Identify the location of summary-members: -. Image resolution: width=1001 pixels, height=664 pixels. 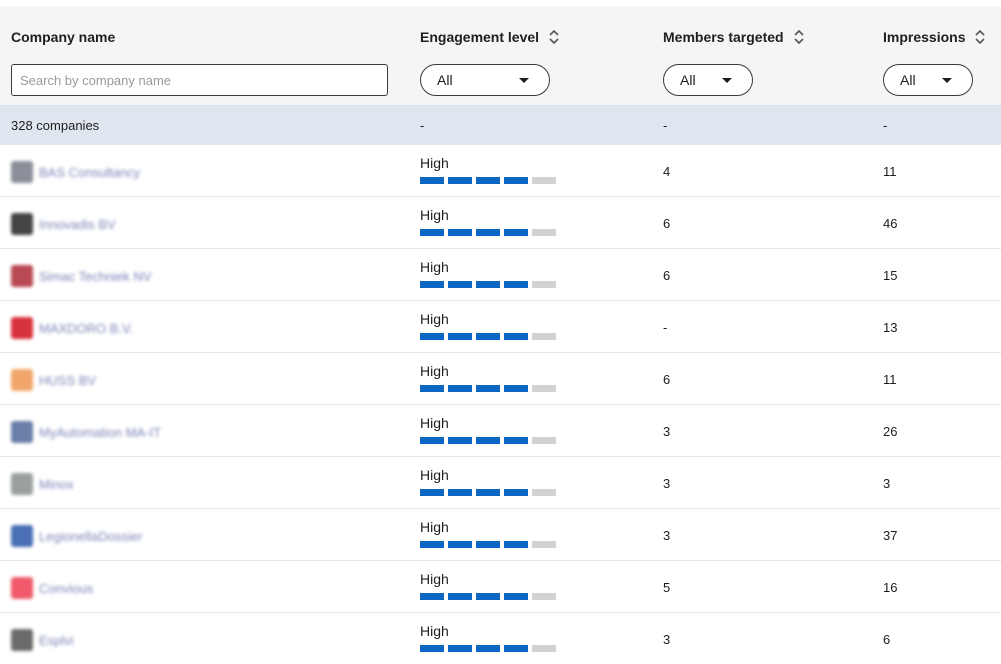
(665, 125).